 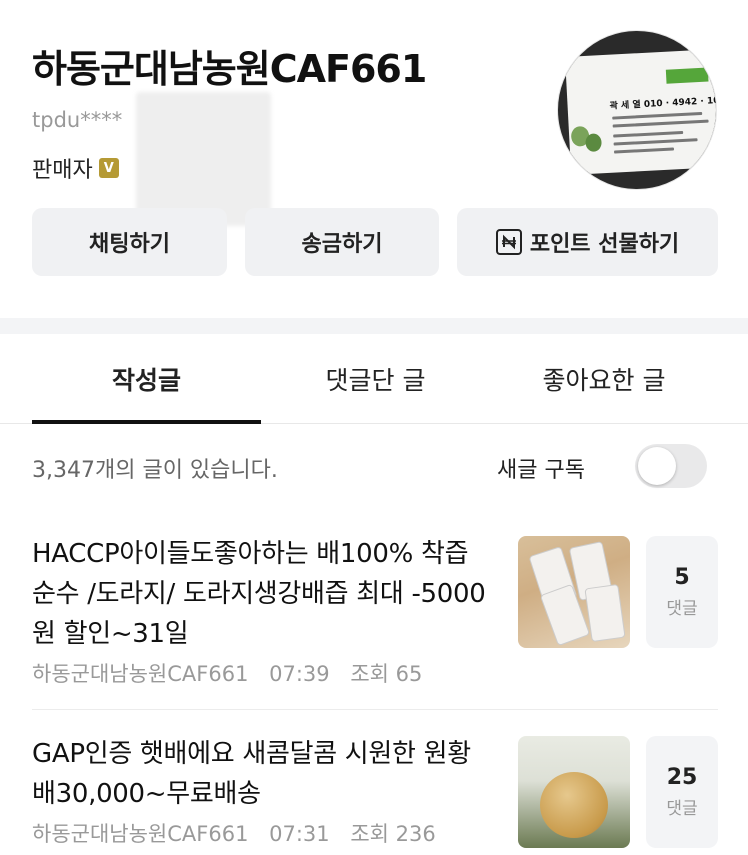 I want to click on post-time: 07:31, so click(x=299, y=834).